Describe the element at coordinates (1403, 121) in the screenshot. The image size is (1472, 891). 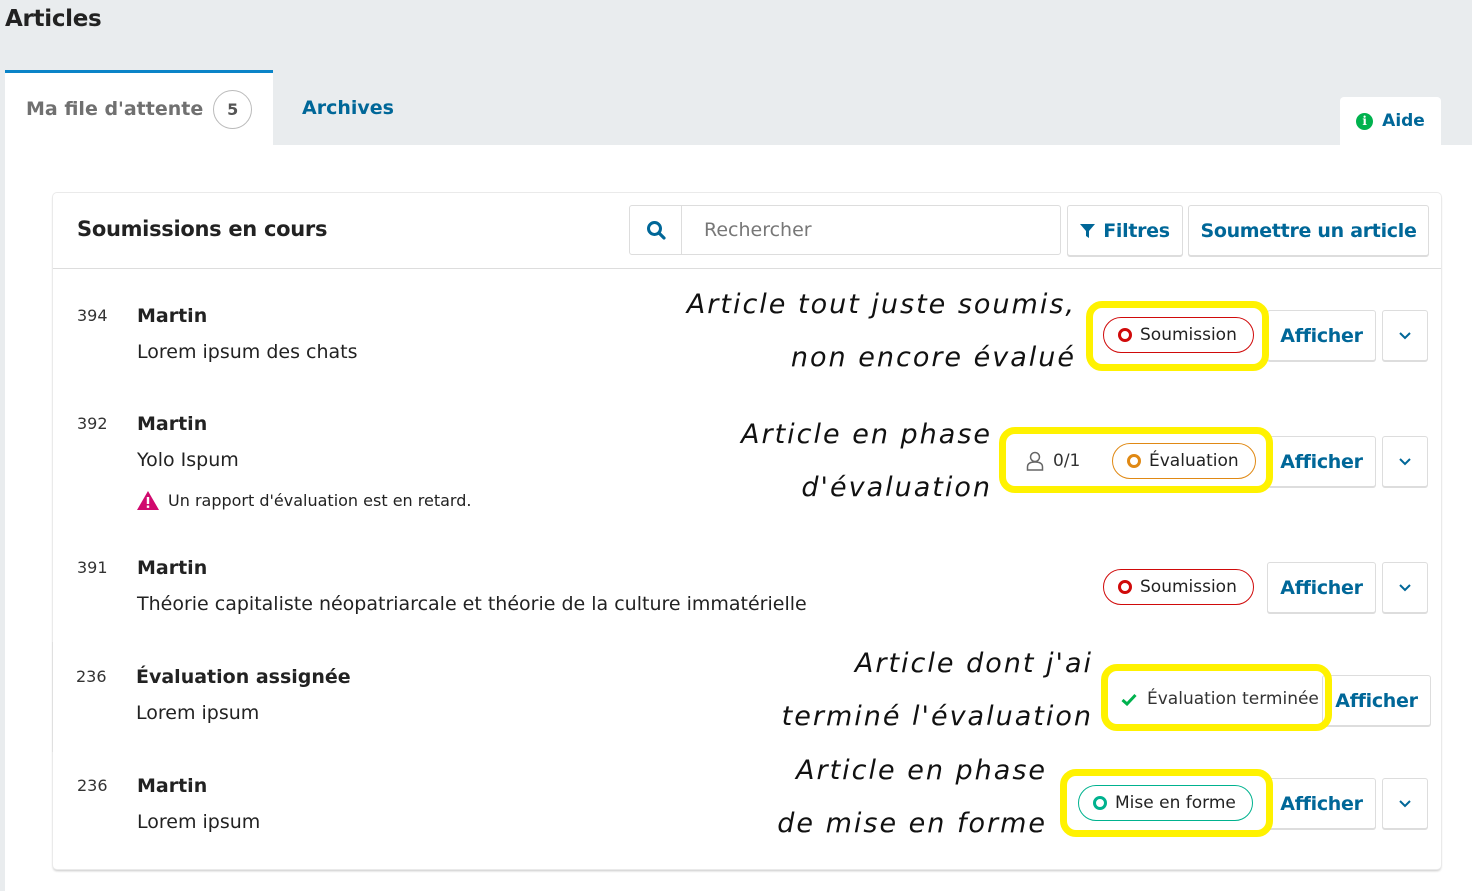
I see `help-label: Aide` at that location.